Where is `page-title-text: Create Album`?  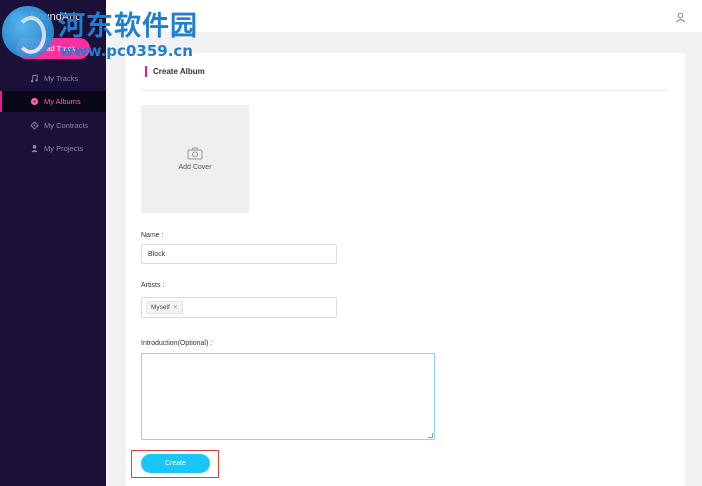
page-title-text: Create Album is located at coordinates (179, 71).